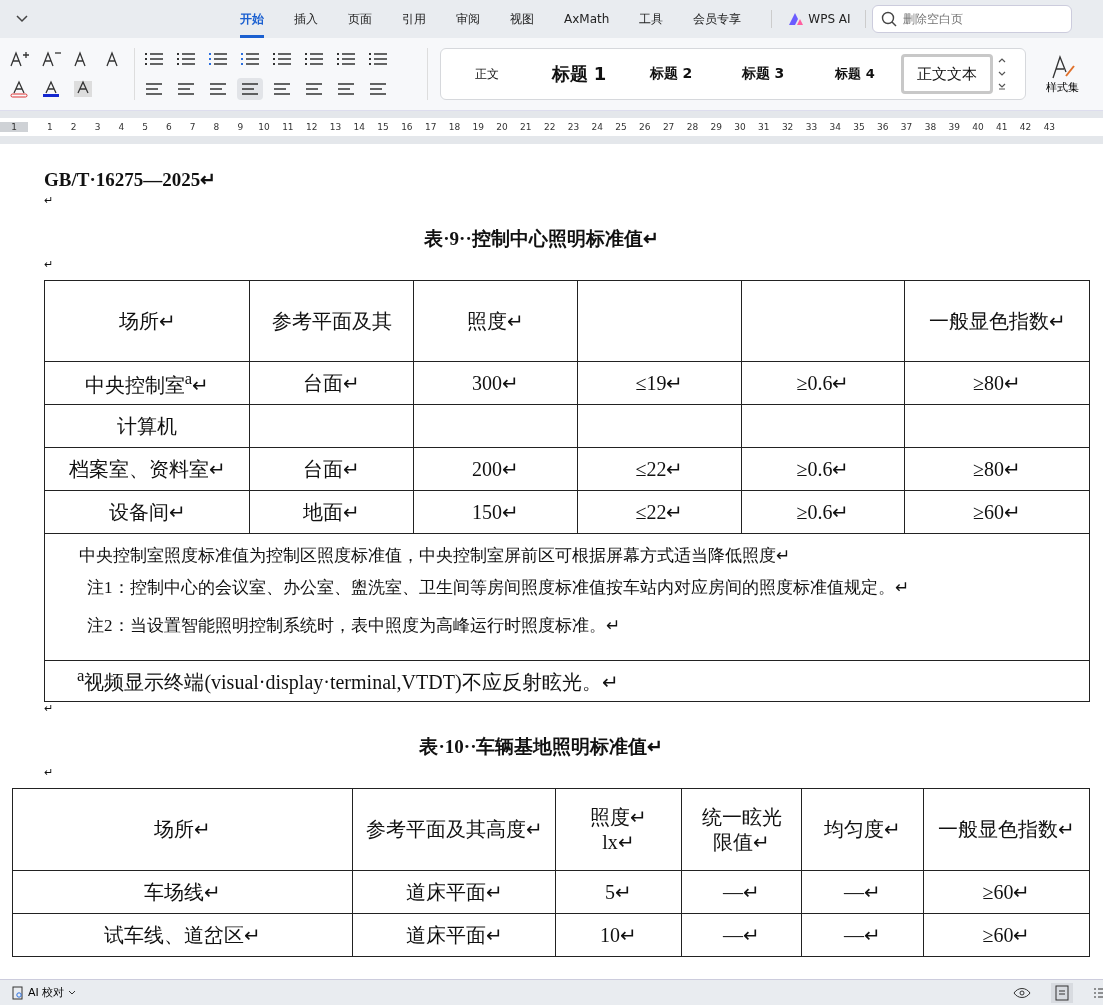 The image size is (1103, 1005). I want to click on header-cell-text: lx↵, so click(618, 842).